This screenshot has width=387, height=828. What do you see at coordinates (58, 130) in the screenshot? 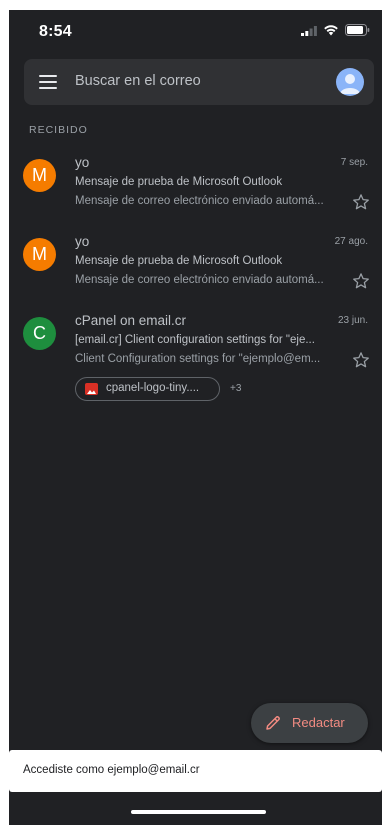
I see `section-label-inbox: RECIBIDO` at bounding box center [58, 130].